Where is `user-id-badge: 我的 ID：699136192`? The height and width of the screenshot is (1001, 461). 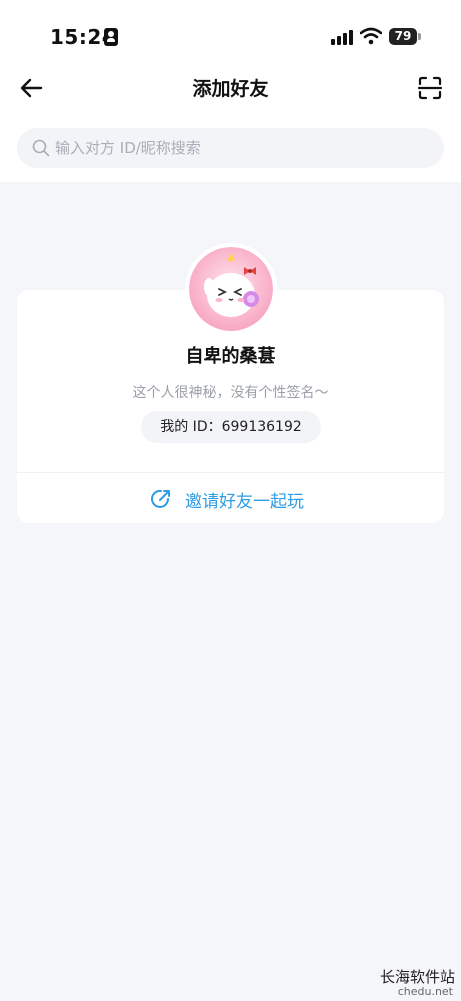 user-id-badge: 我的 ID：699136192 is located at coordinates (231, 427).